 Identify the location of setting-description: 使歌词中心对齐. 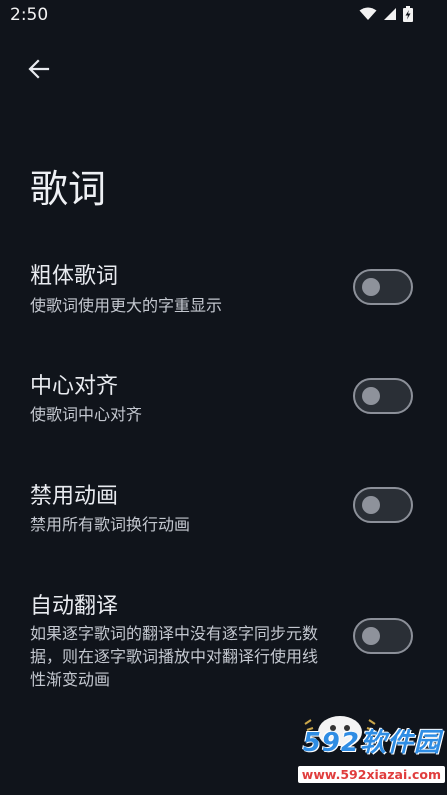
(86, 414).